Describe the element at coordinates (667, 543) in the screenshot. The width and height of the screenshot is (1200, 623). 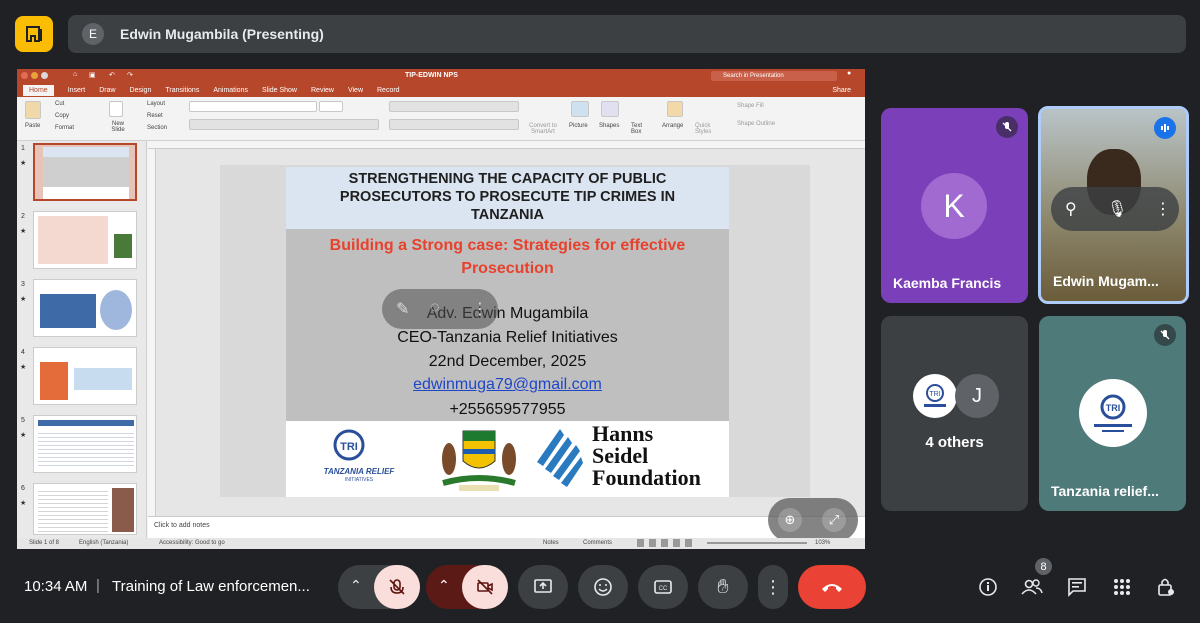
I see `view-buttons` at that location.